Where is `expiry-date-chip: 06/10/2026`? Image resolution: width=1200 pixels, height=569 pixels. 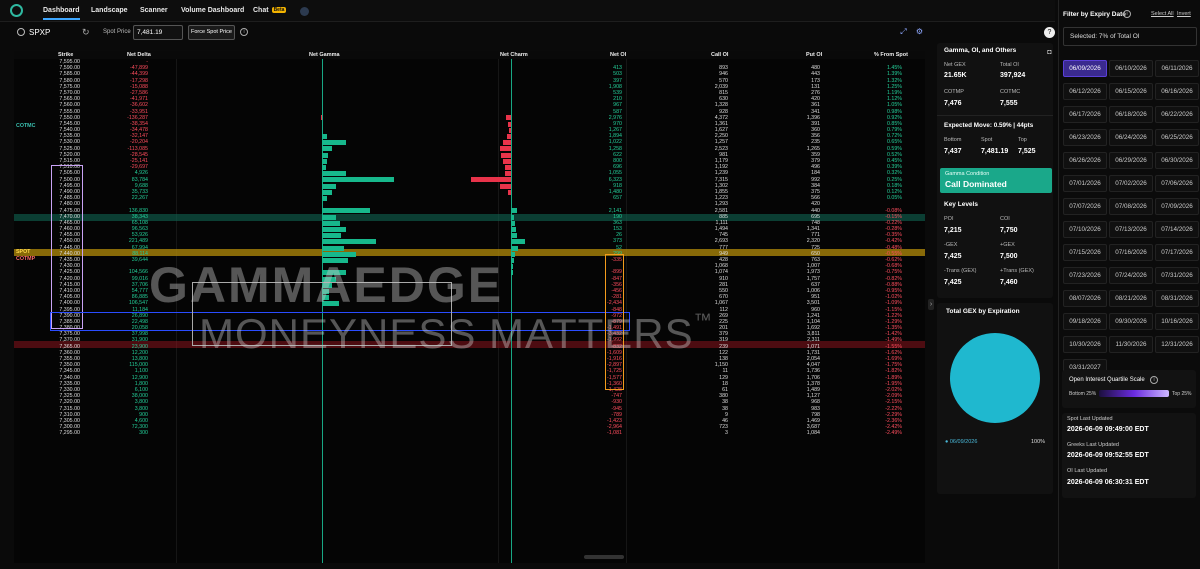
expiry-date-chip: 06/10/2026 is located at coordinates (1131, 68).